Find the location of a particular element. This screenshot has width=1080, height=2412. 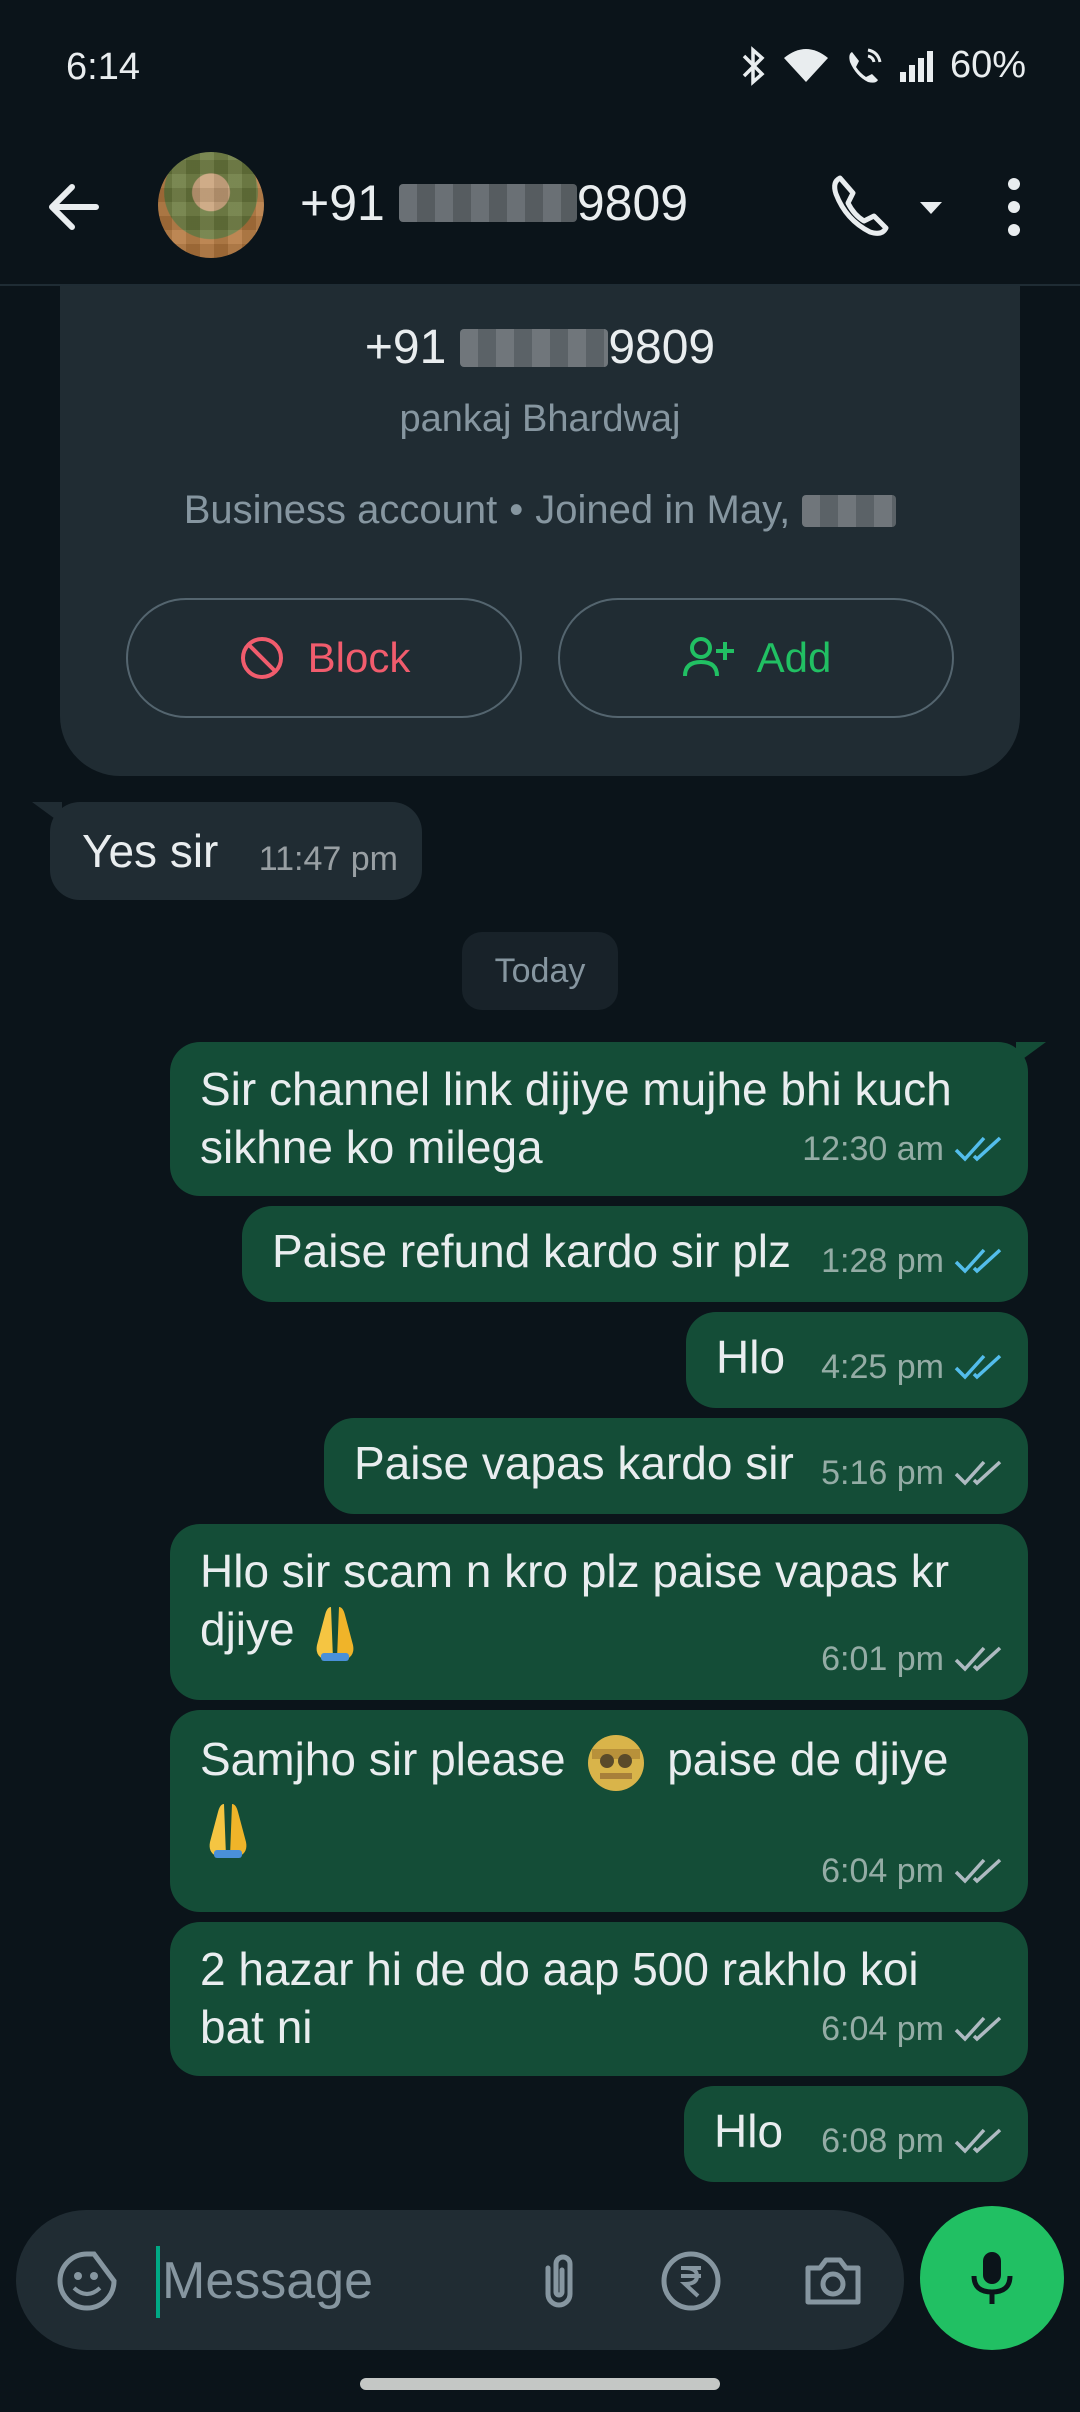

add-person-icon is located at coordinates (708, 657).